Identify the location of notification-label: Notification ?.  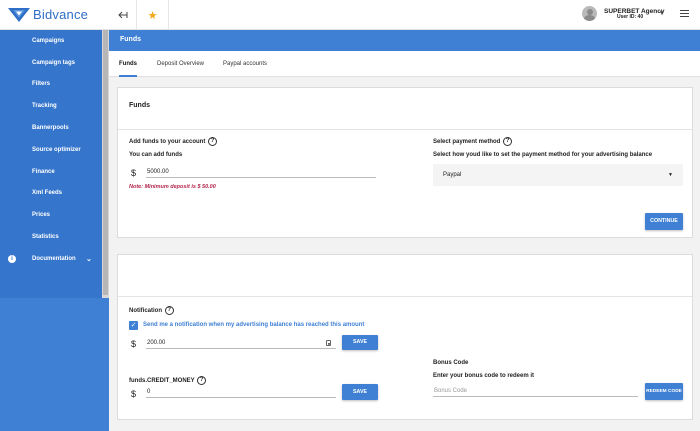
(151, 310).